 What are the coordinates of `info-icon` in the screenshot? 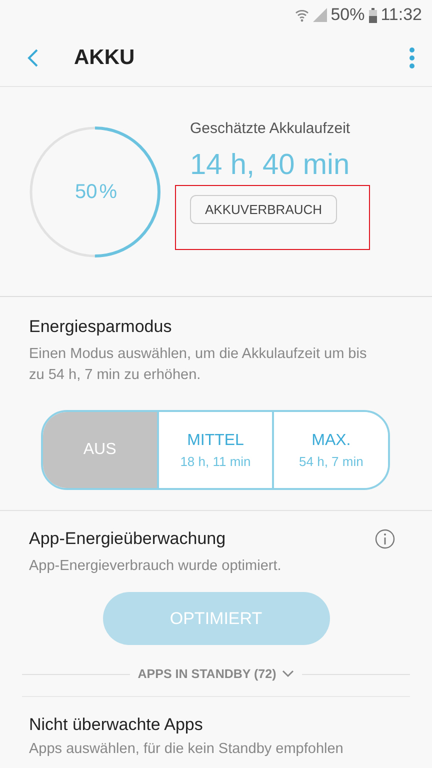 It's located at (385, 539).